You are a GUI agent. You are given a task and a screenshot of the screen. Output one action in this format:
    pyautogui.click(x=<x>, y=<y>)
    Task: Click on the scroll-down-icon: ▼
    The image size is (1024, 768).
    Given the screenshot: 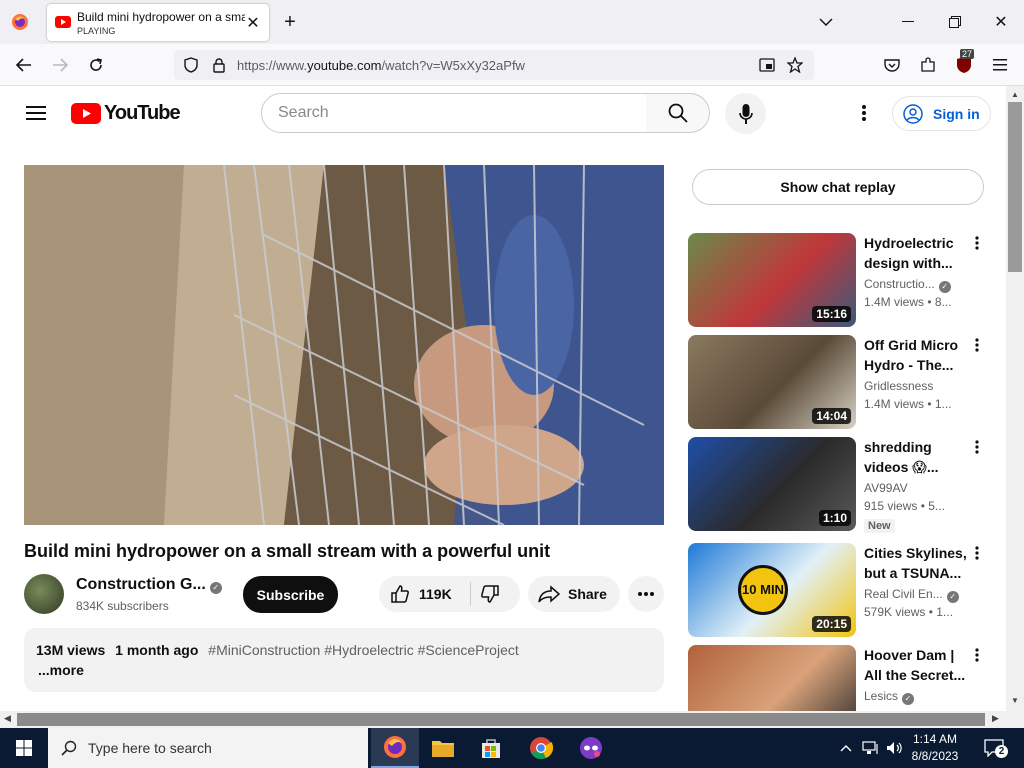 What is the action you would take?
    pyautogui.click(x=1015, y=700)
    